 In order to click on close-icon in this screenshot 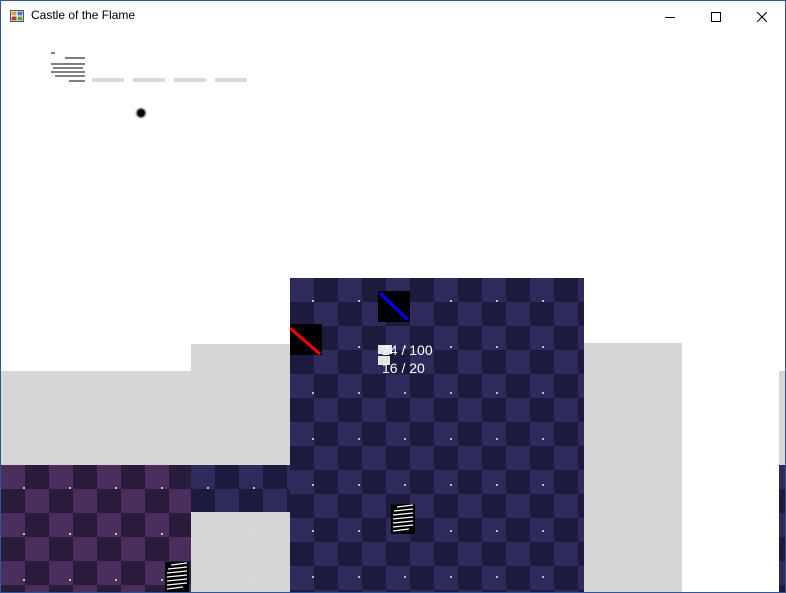, I will do `click(762, 16)`.